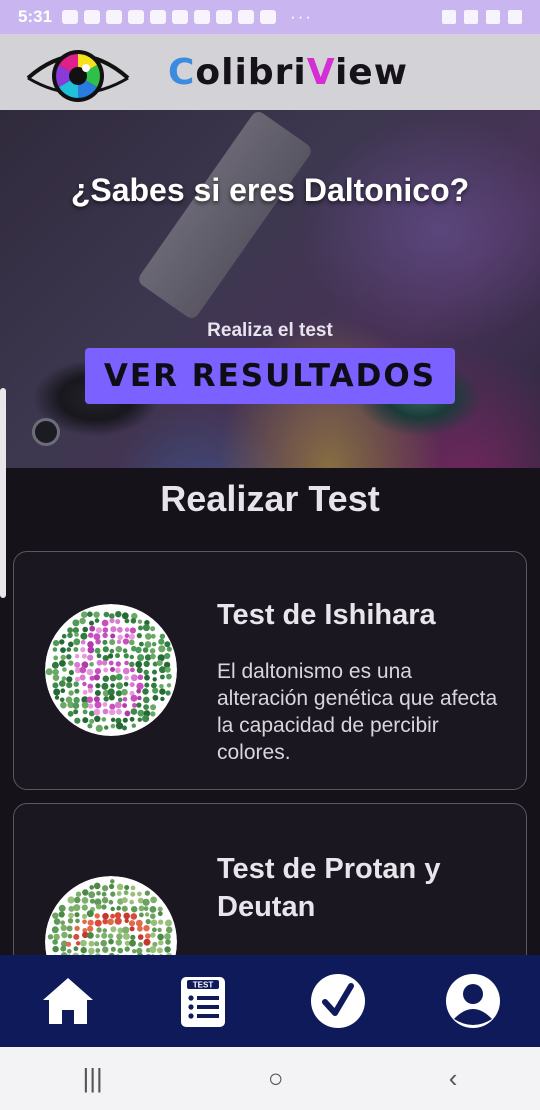 This screenshot has height=1110, width=540. What do you see at coordinates (270, 376) in the screenshot?
I see `view-results-button: VER RESULTADOS` at bounding box center [270, 376].